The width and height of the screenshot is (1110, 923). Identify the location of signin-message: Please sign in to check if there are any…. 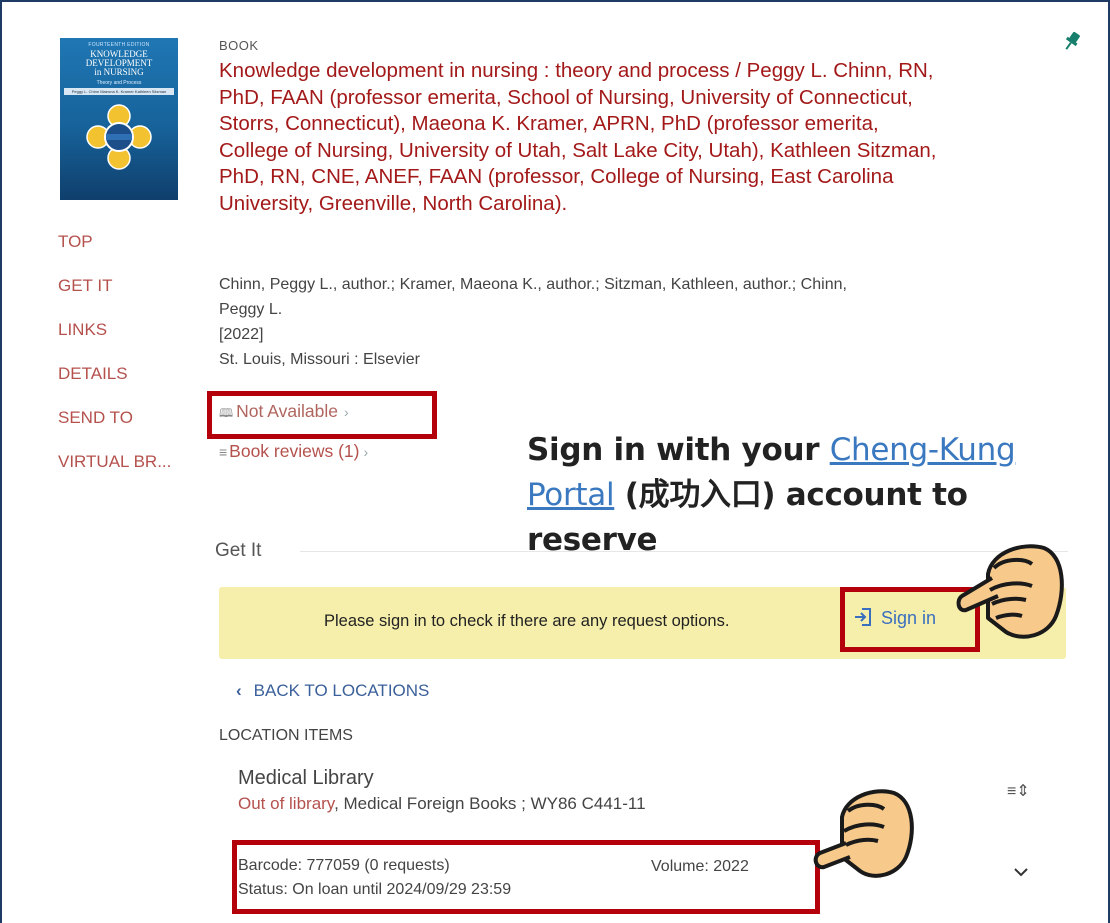
(527, 621).